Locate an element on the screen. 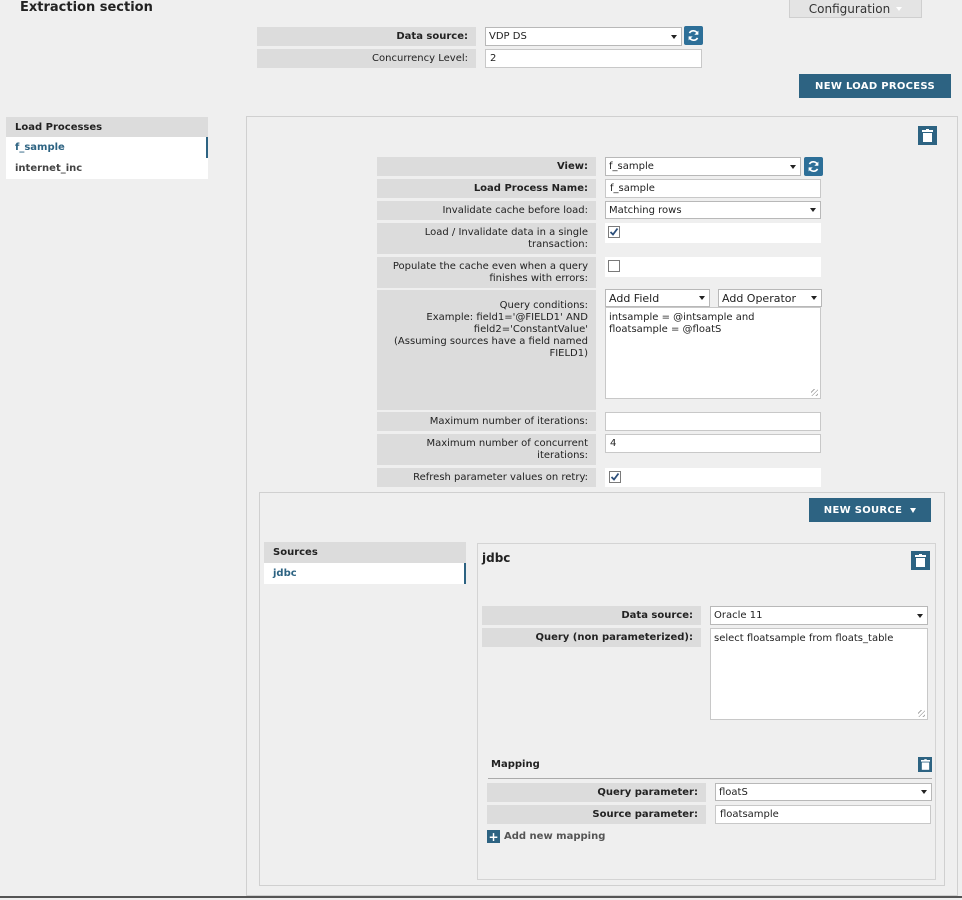  add-field-select: Add Field is located at coordinates (657, 298).